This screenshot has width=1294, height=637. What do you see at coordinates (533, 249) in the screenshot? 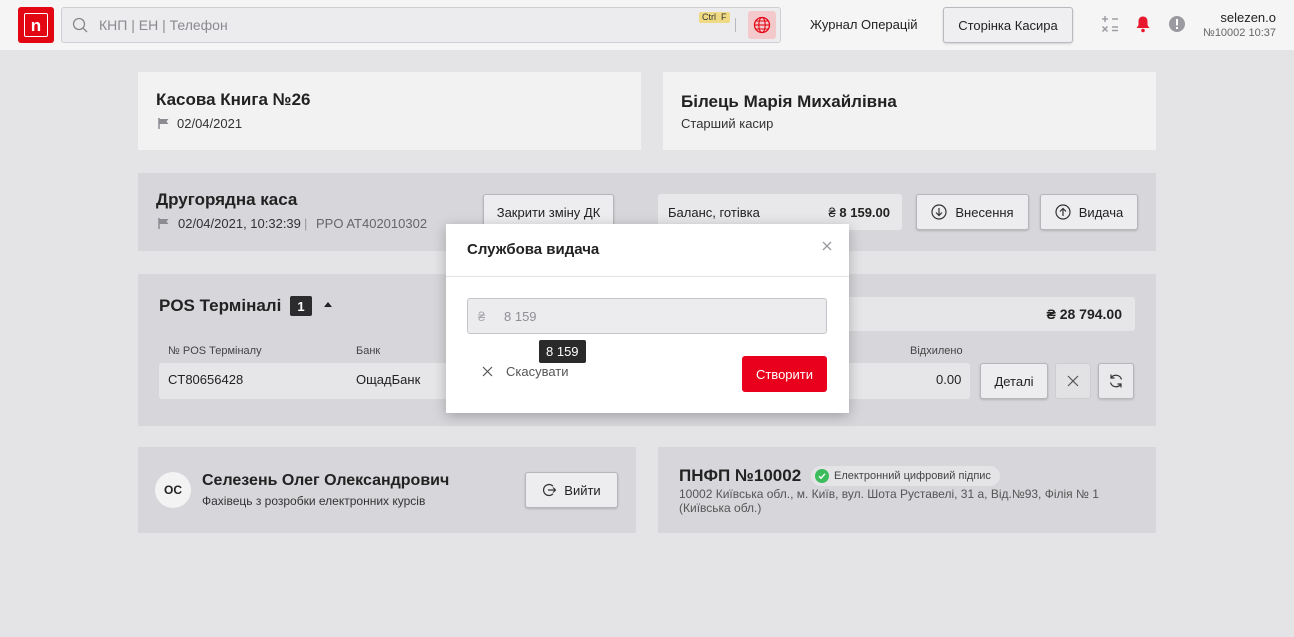
I see `modal-title: Службова видача` at bounding box center [533, 249].